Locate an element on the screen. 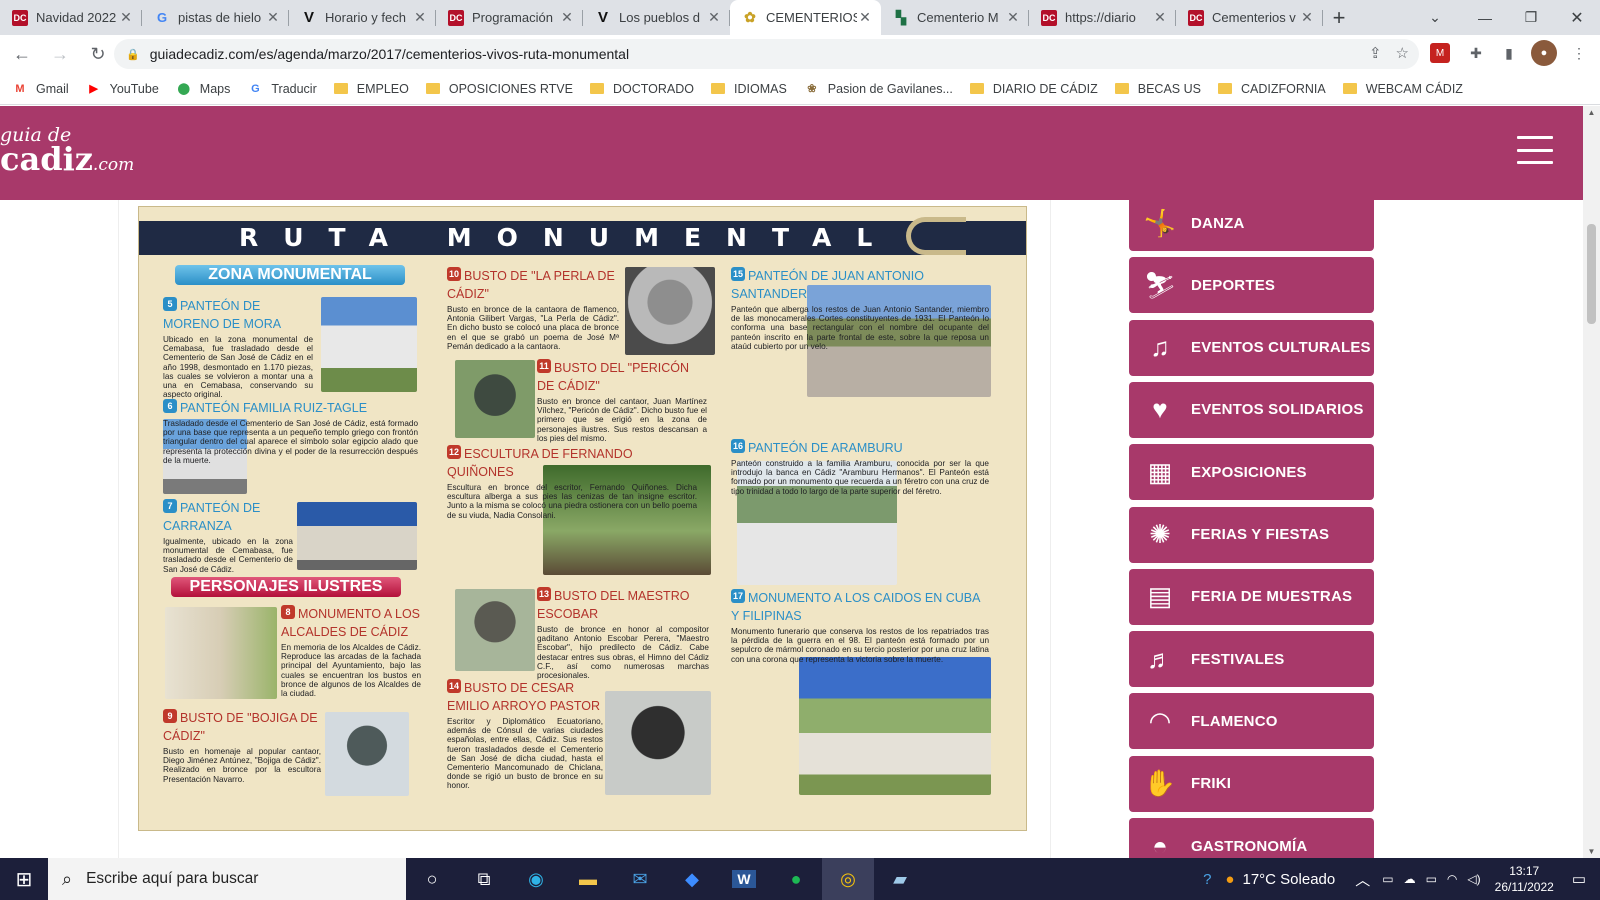 Image resolution: width=1600 pixels, height=900 pixels. bookmark-label: YouTube is located at coordinates (134, 88).